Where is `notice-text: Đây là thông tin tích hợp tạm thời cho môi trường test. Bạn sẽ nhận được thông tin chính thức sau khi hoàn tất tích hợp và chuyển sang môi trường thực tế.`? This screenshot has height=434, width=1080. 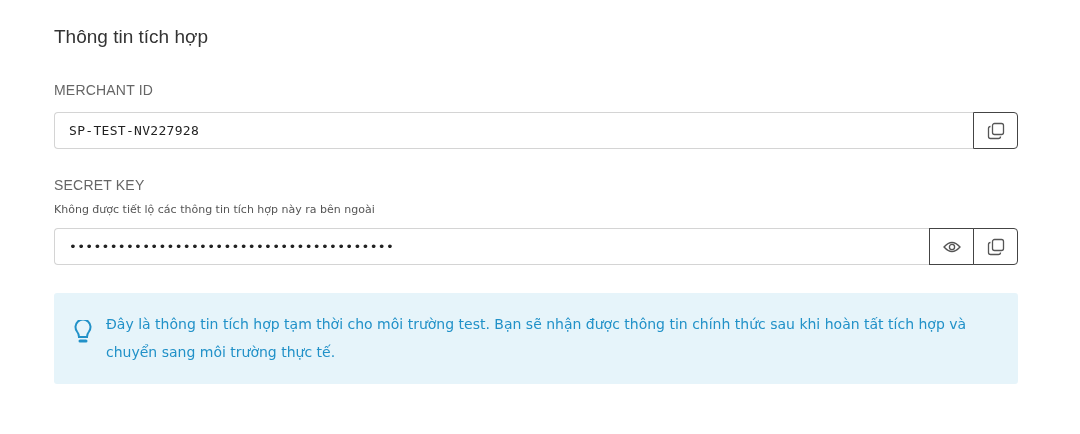
notice-text: Đây là thông tin tích hợp tạm thời cho môi trường test. Bạn sẽ nhận được thông tin chính thức sau khi hoàn tất tích hợp và chuyển sang môi trường thực tế. is located at coordinates (537, 338).